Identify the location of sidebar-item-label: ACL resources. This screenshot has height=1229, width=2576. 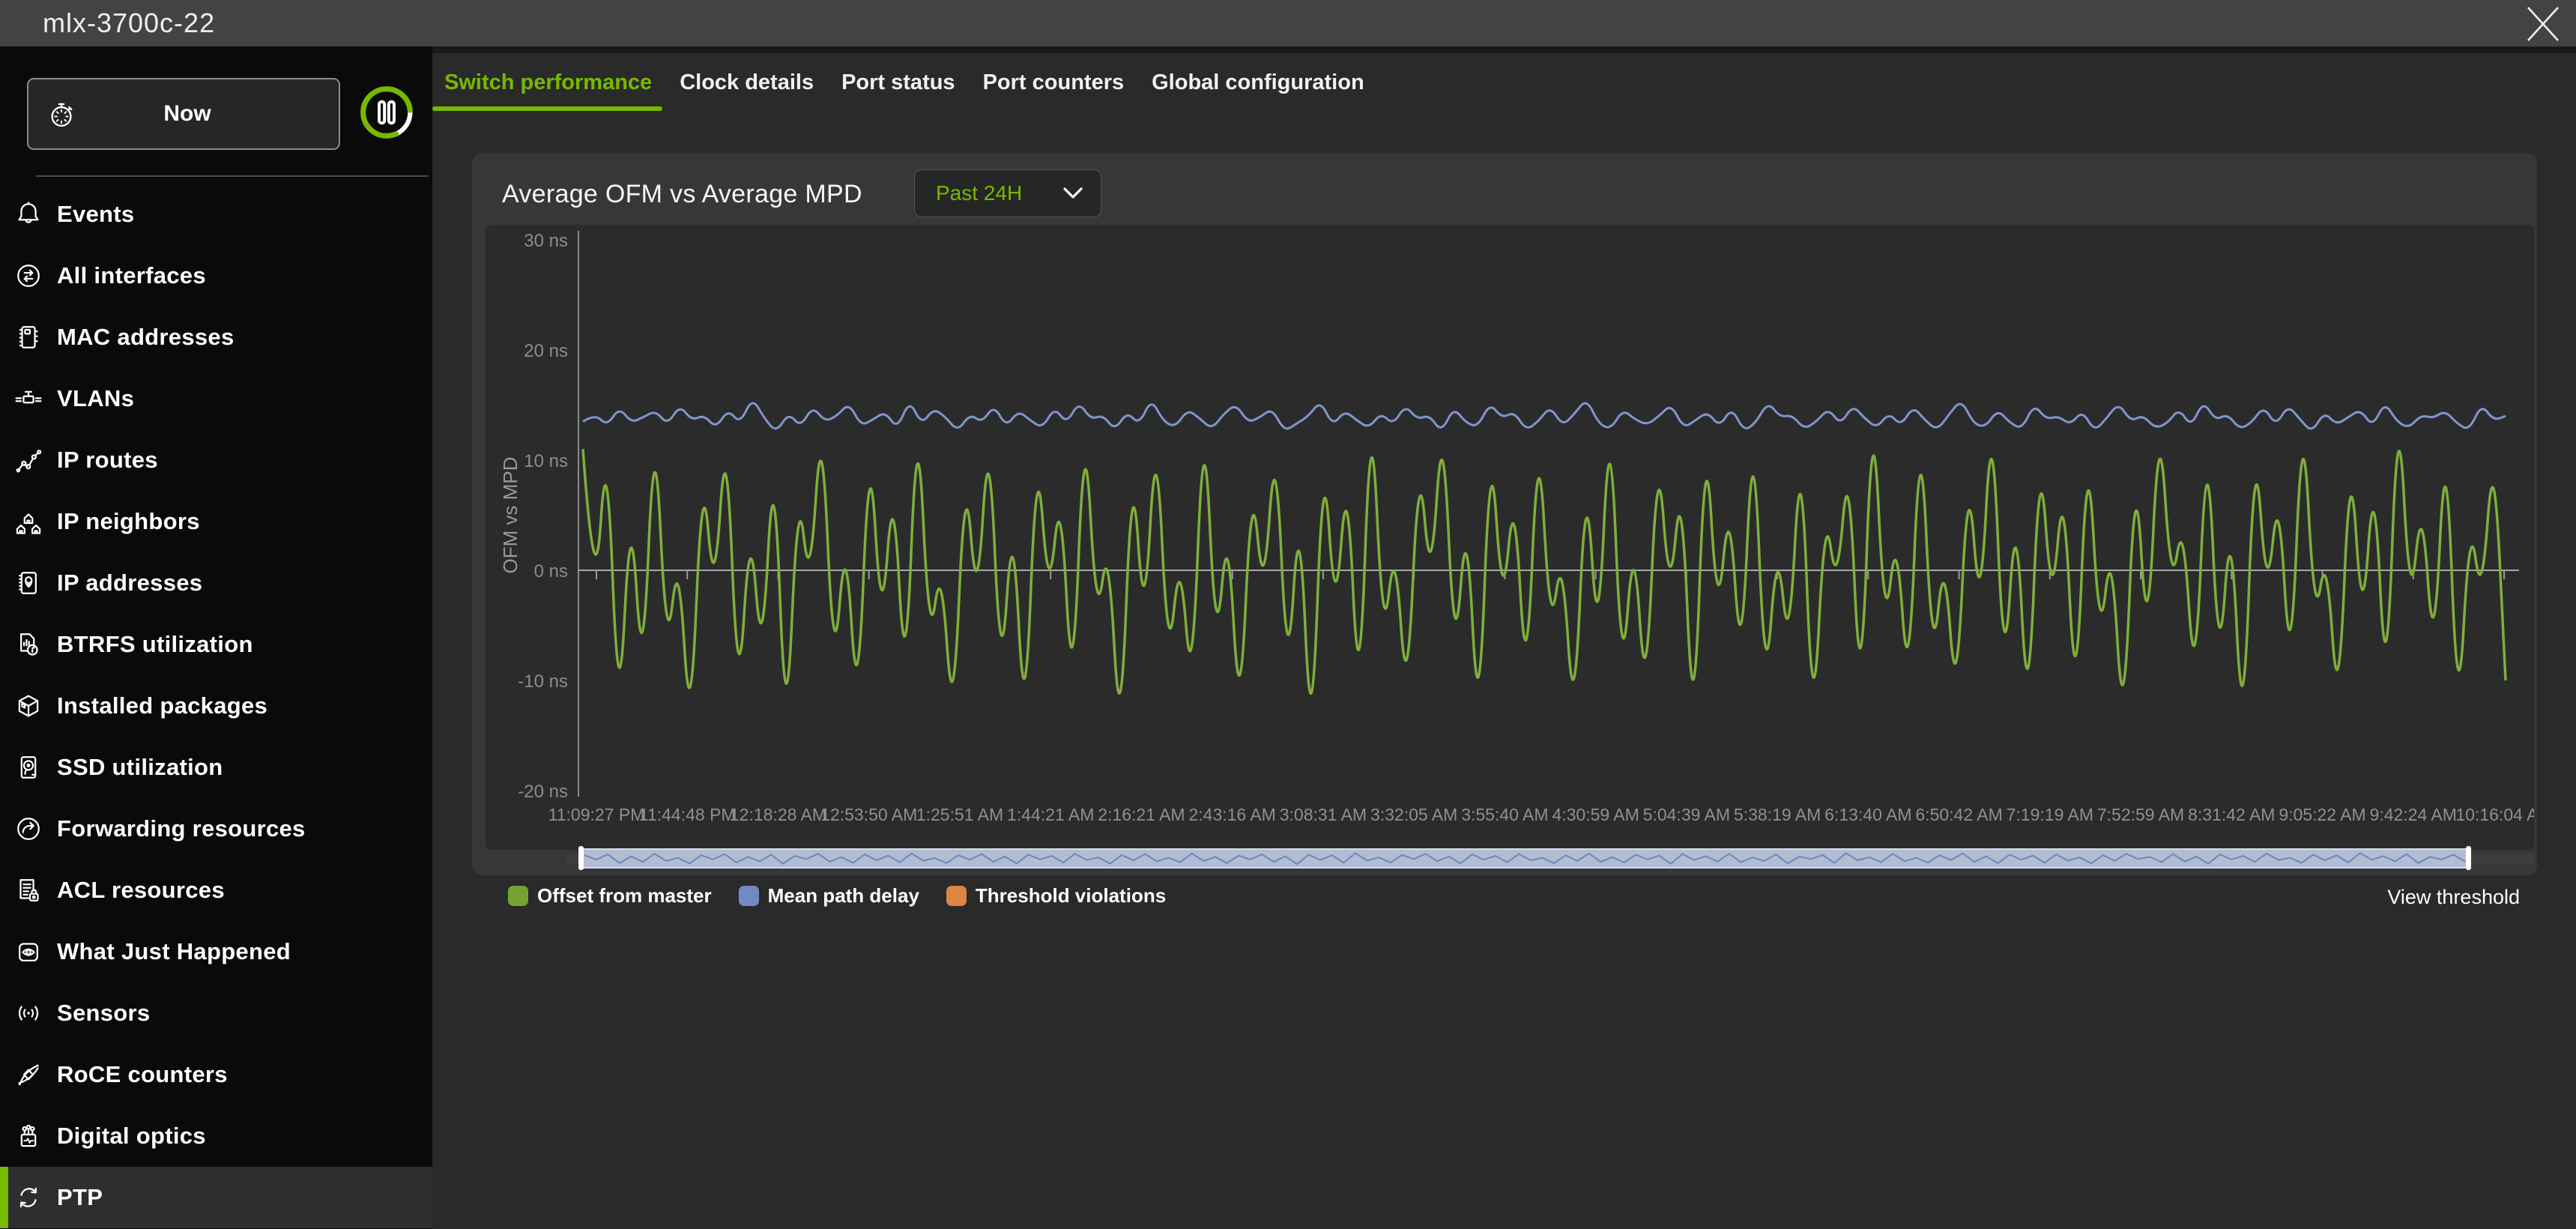
(141, 890).